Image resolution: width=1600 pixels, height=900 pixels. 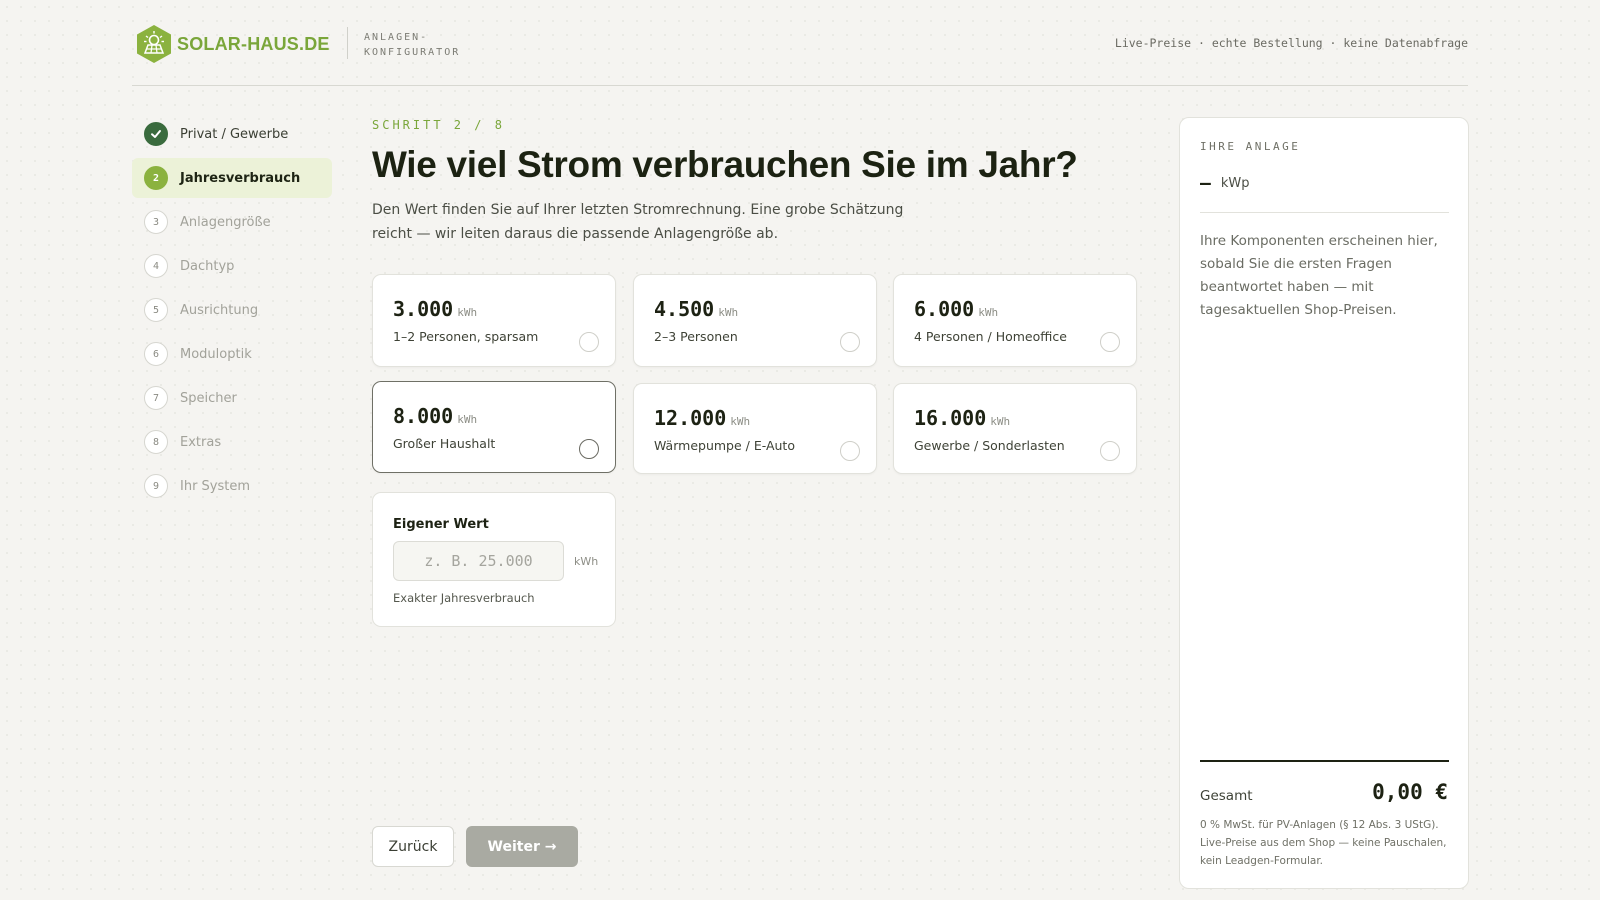 What do you see at coordinates (1410, 792) in the screenshot?
I see `total-price: 0,00 €` at bounding box center [1410, 792].